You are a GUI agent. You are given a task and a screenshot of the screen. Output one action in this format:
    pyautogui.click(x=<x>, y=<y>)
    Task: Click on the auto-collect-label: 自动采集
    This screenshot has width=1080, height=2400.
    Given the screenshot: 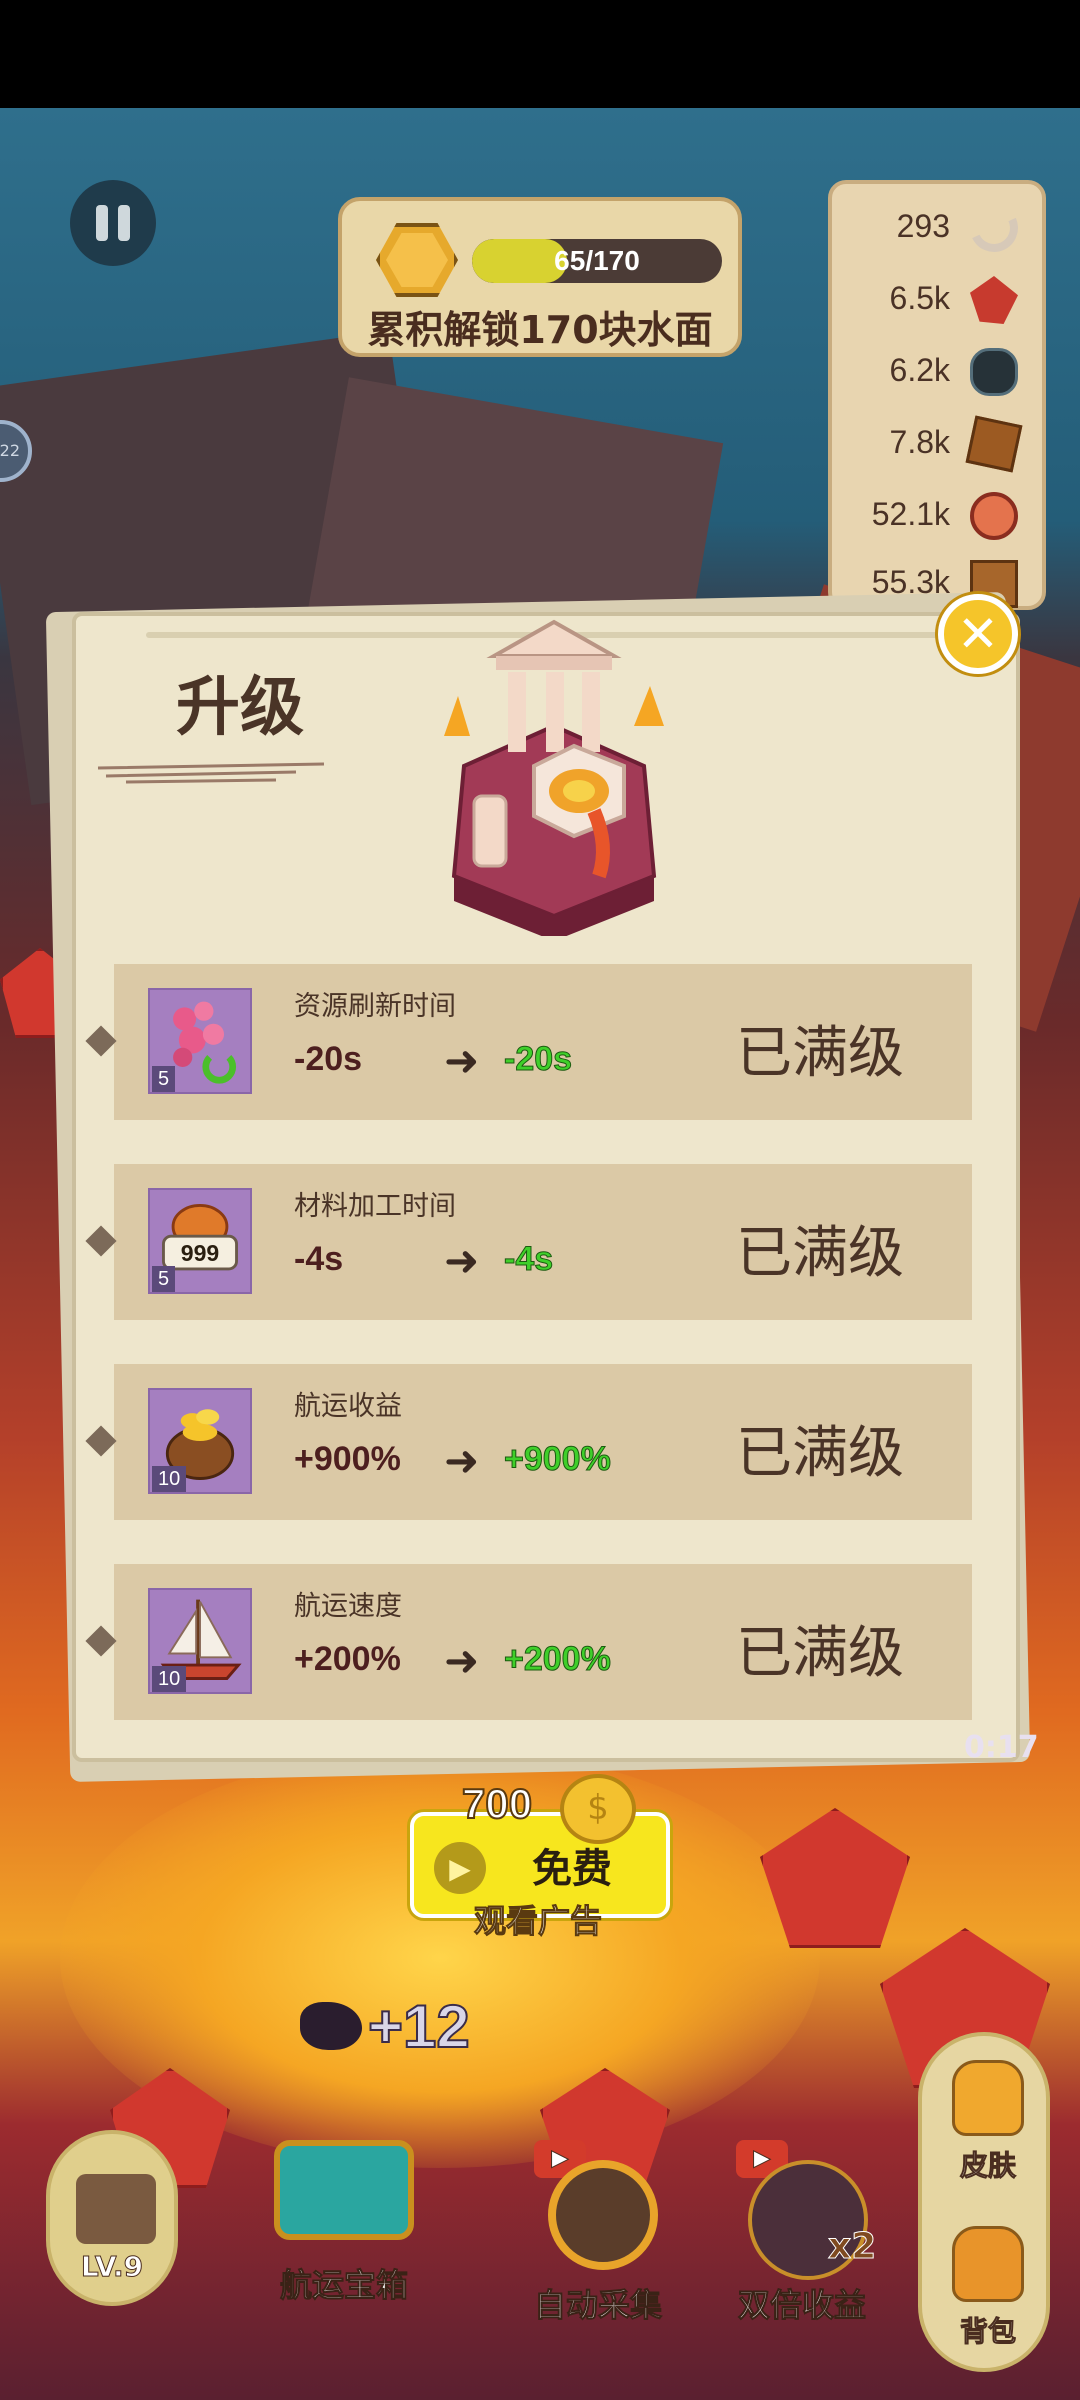 What is the action you would take?
    pyautogui.click(x=597, y=2305)
    